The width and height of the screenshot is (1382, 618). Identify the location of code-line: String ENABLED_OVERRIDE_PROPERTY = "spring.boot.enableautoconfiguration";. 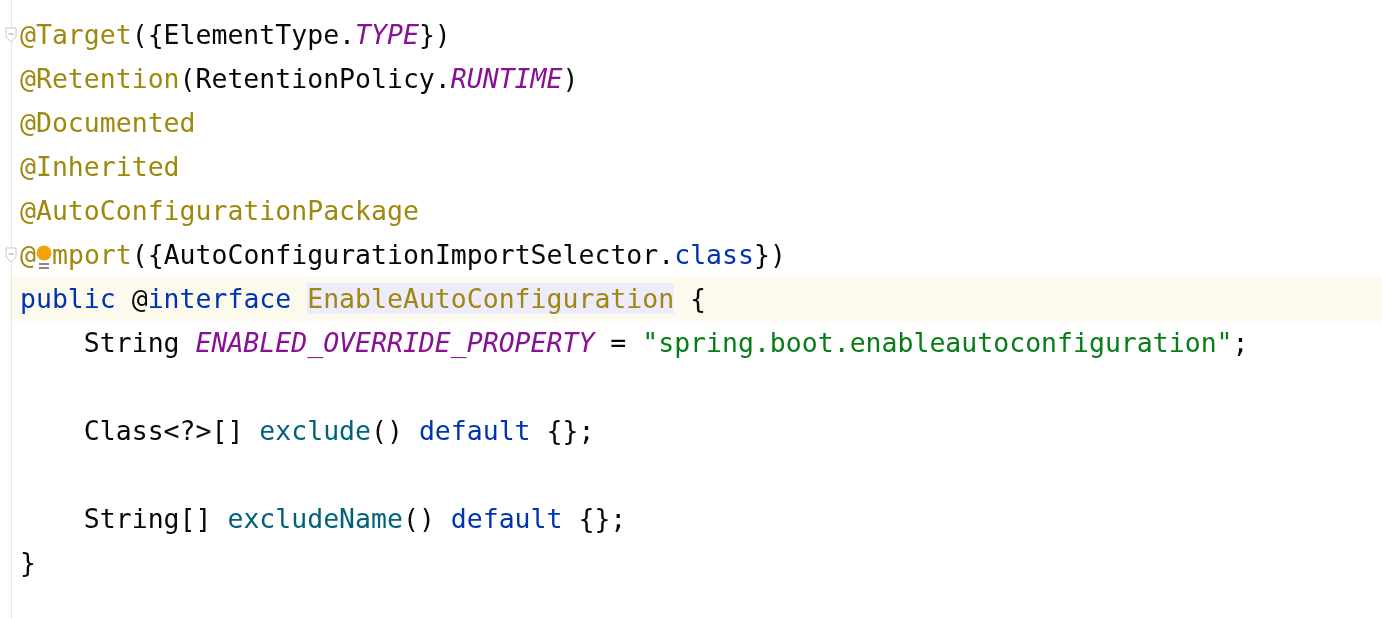
(665, 343).